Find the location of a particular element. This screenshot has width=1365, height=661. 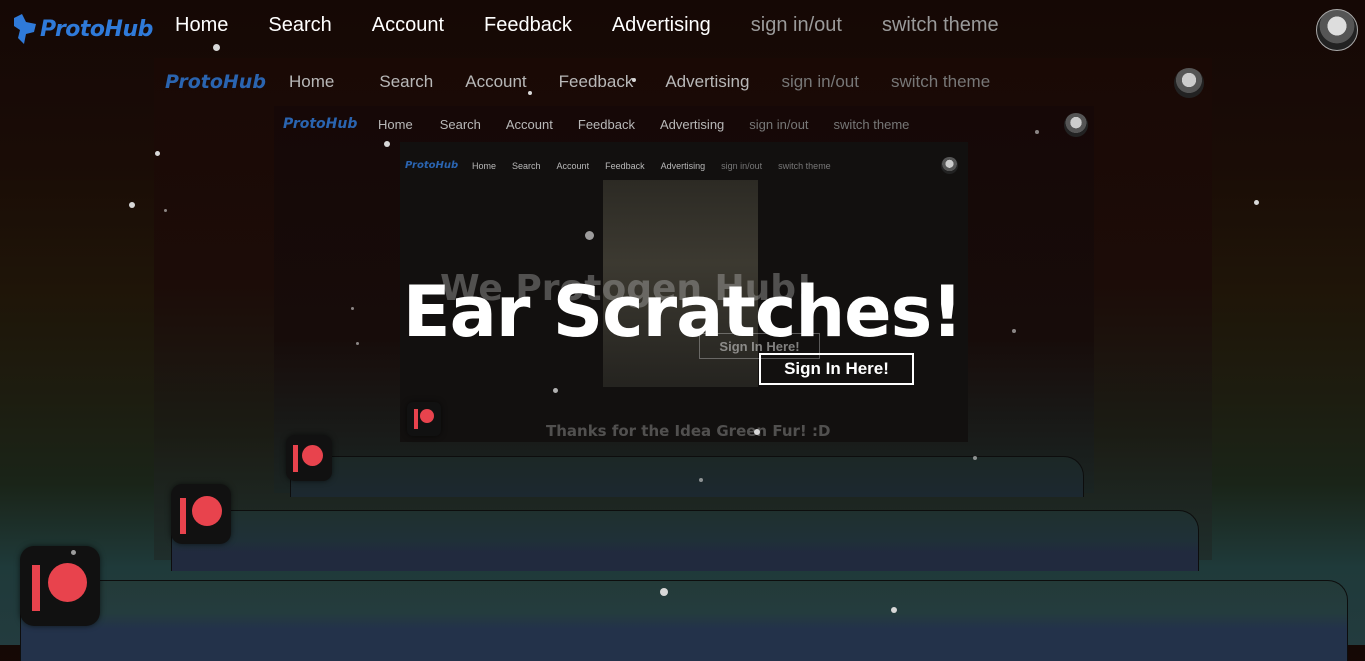

nav-search: Search is located at coordinates (299, 25).